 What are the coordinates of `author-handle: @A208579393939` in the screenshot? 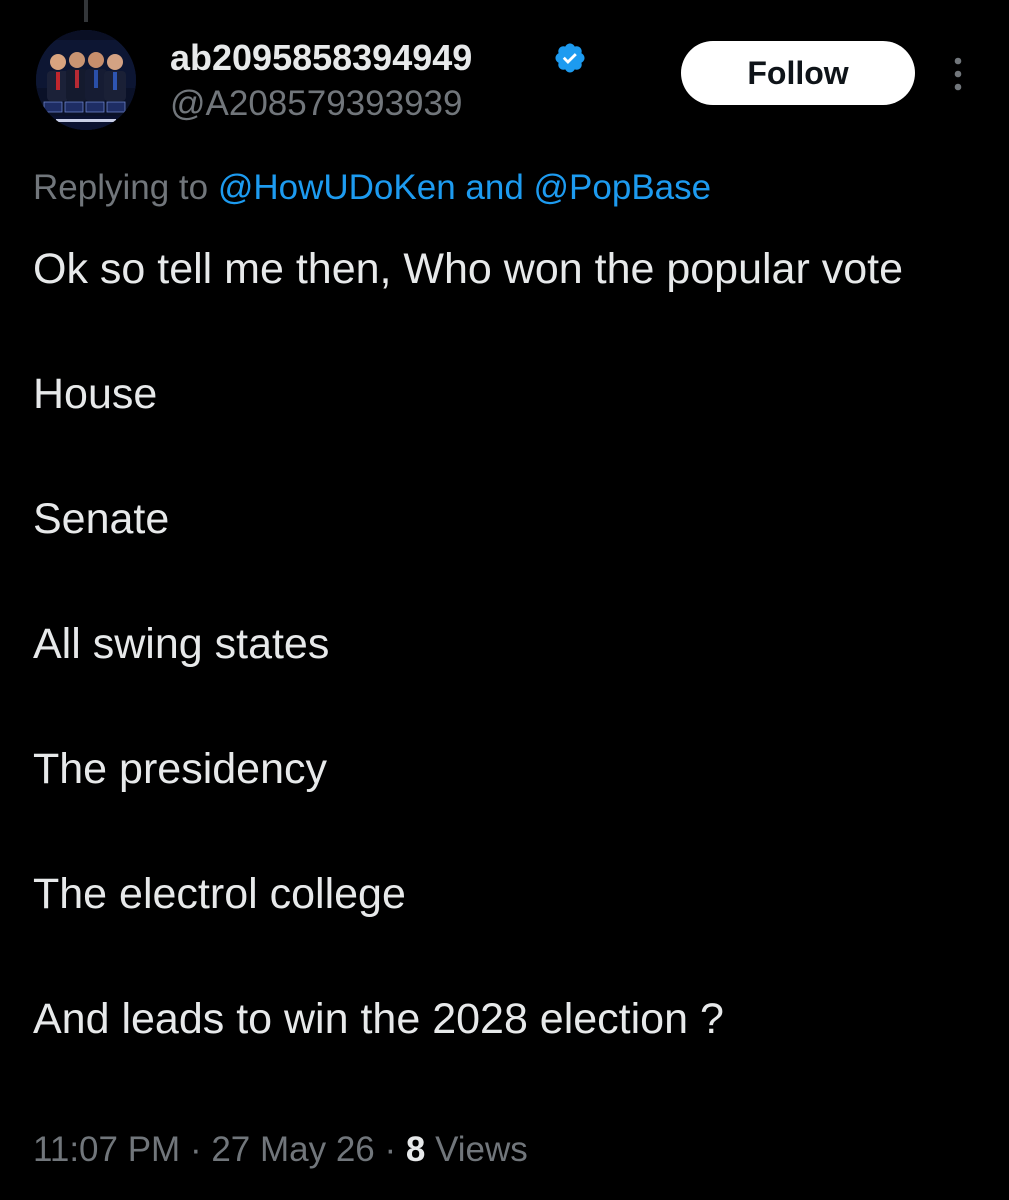 It's located at (316, 104).